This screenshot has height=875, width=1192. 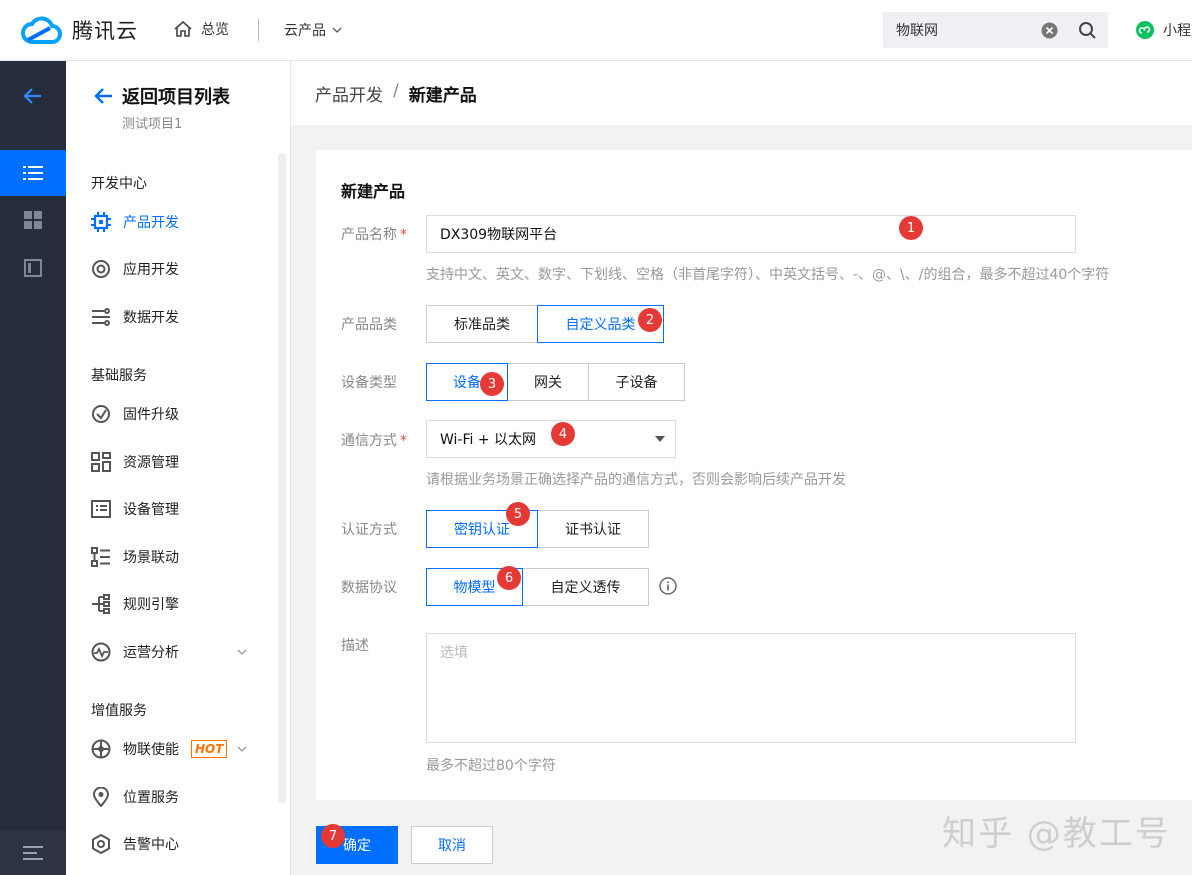 What do you see at coordinates (1056, 834) in the screenshot?
I see `watermark: 知乎 @教工号` at bounding box center [1056, 834].